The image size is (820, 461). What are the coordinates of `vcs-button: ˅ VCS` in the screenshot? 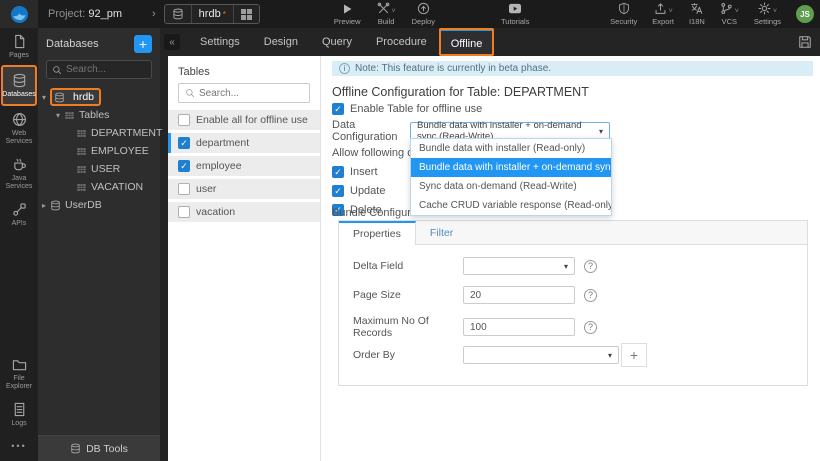 It's located at (729, 14).